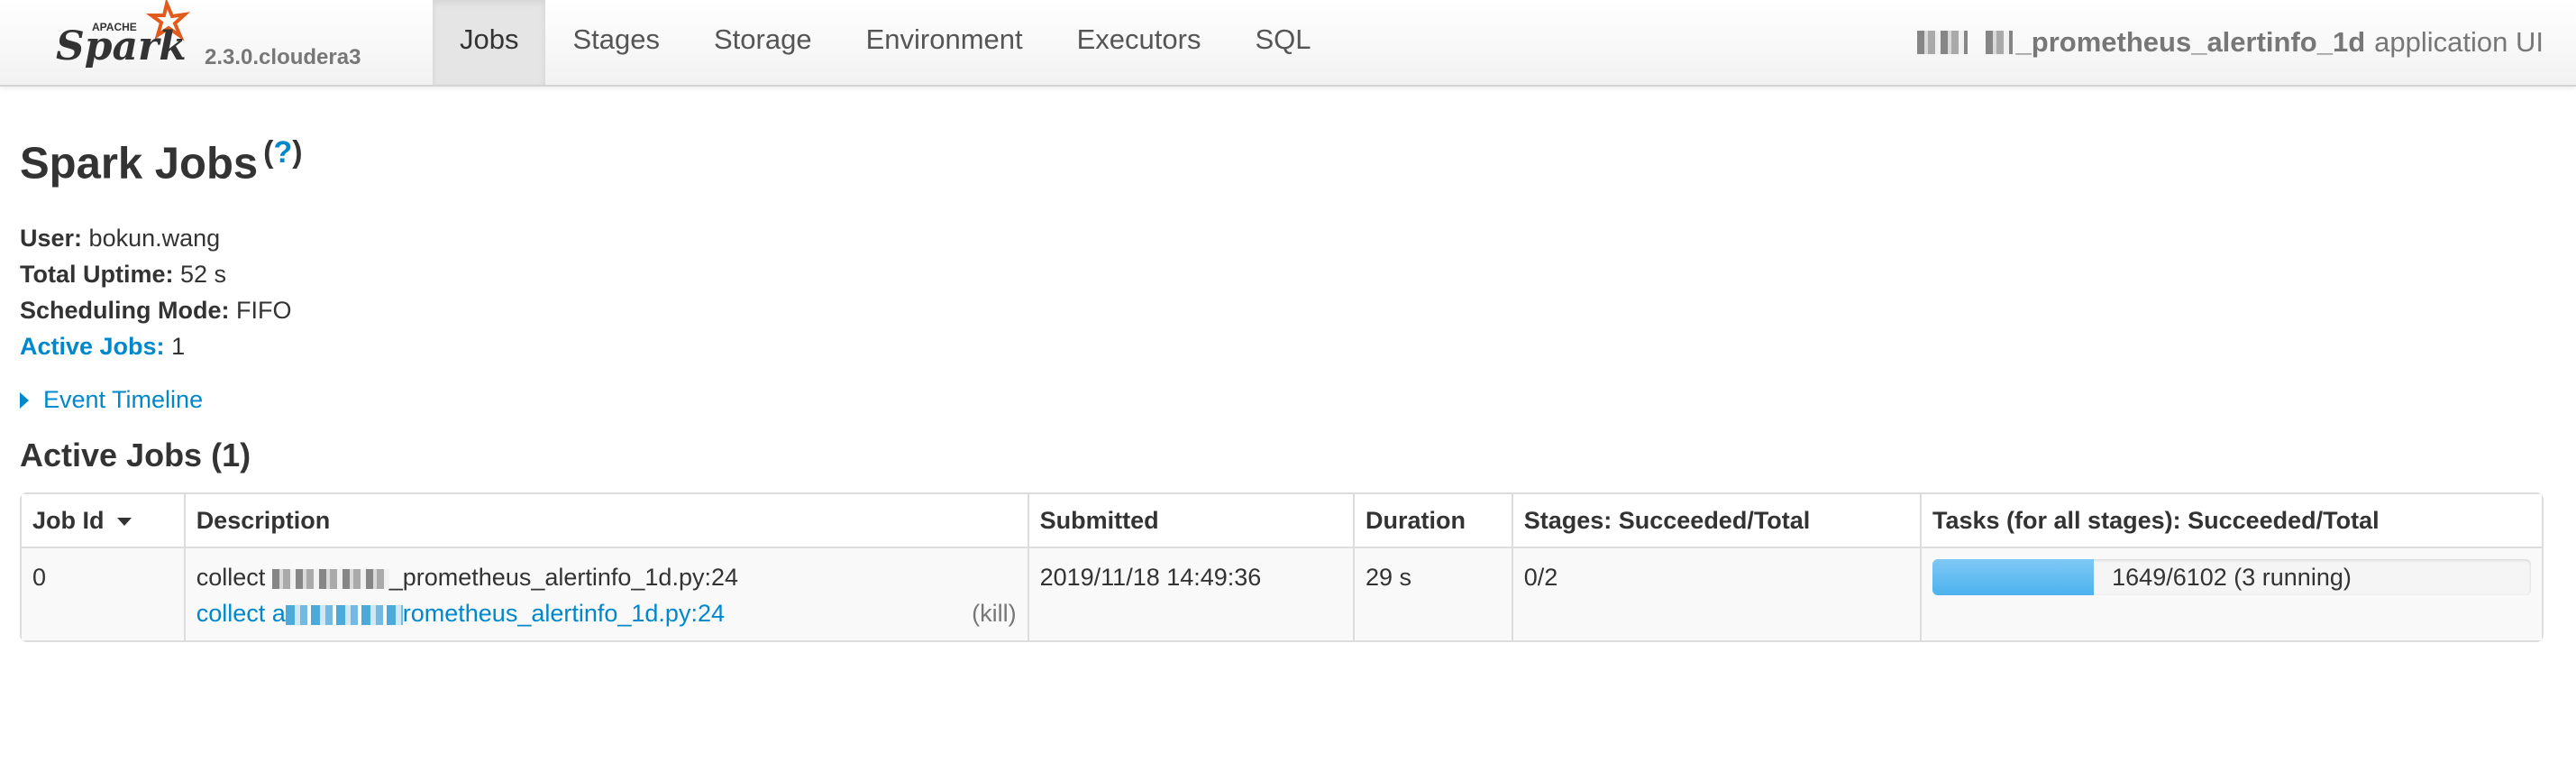 The width and height of the screenshot is (2576, 763). I want to click on tasks-progress-bar: 1649/6102 (3 running), so click(2231, 577).